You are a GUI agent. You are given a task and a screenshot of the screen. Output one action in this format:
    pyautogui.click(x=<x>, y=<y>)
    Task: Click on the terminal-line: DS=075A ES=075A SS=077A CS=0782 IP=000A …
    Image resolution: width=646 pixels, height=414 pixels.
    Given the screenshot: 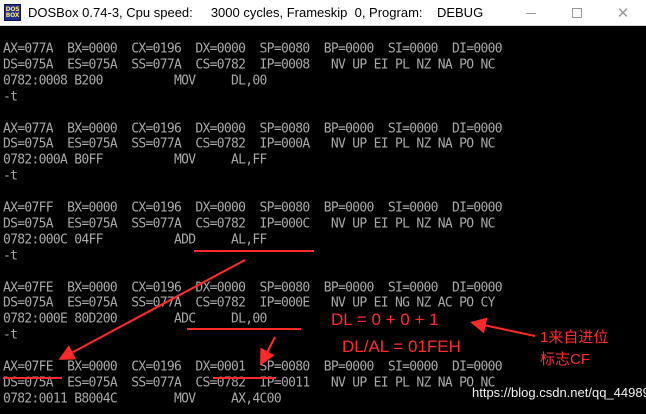 What is the action you would take?
    pyautogui.click(x=249, y=144)
    